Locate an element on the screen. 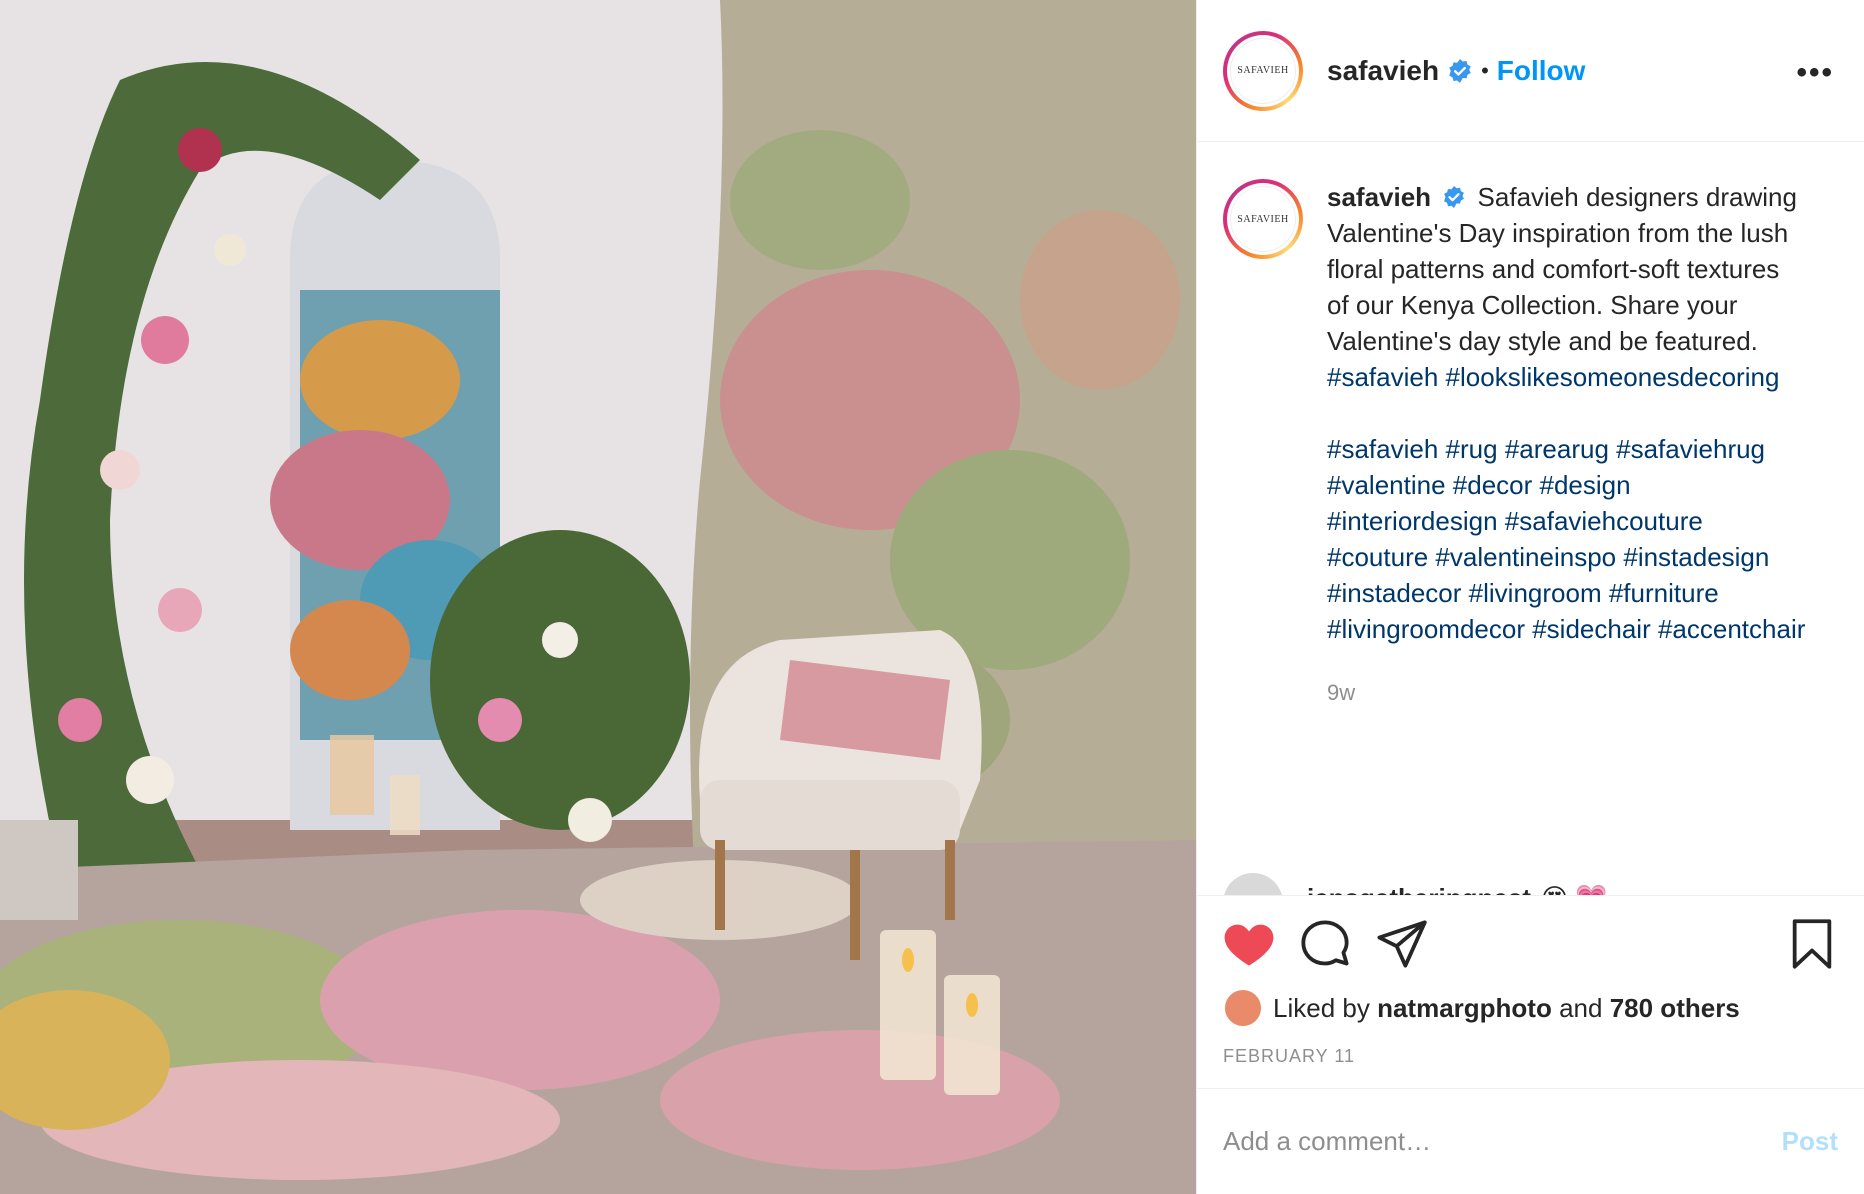 The width and height of the screenshot is (1864, 1194). caption-avatar: SAFAVIEH is located at coordinates (1263, 219).